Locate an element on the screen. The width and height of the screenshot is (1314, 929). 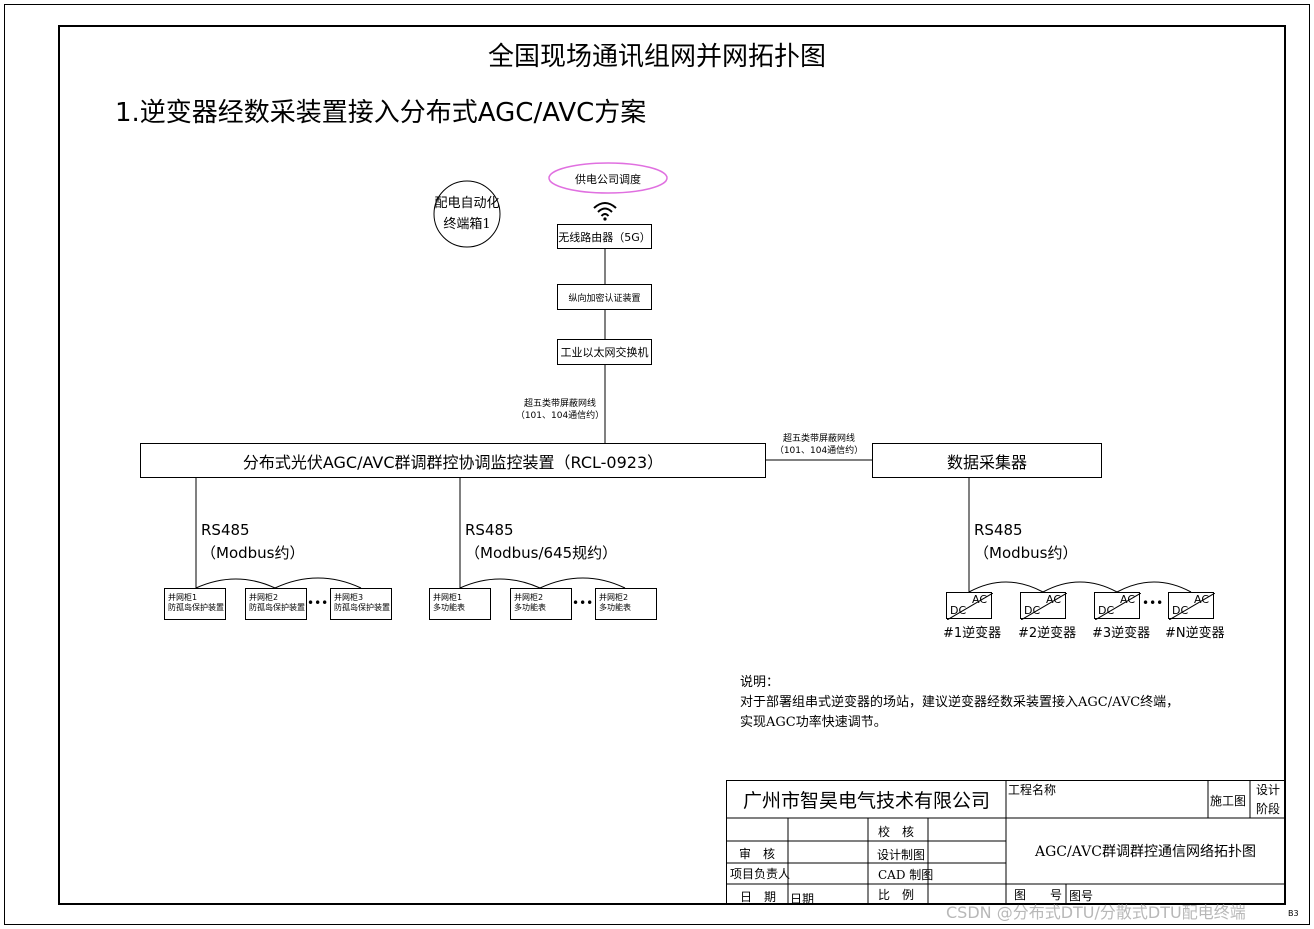
stage-label: 设计 阶段 is located at coordinates (1268, 800).